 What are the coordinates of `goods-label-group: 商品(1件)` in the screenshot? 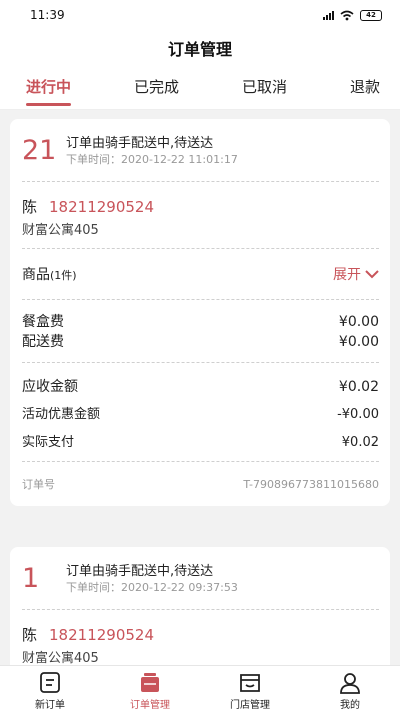 It's located at (49, 274).